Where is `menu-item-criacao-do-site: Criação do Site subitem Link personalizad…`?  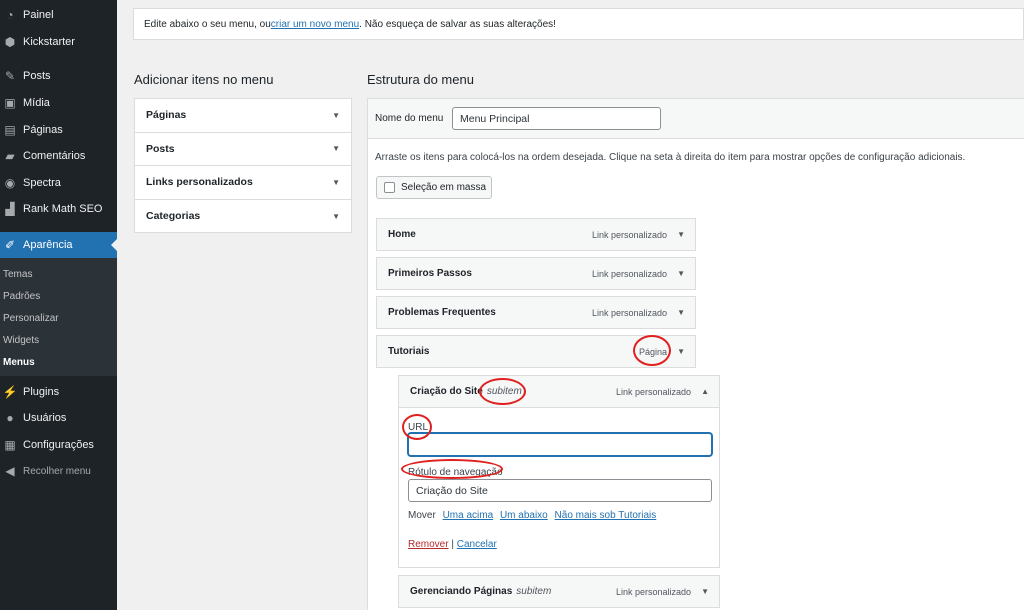
menu-item-criacao-do-site: Criação do Site subitem Link personalizad… is located at coordinates (559, 391).